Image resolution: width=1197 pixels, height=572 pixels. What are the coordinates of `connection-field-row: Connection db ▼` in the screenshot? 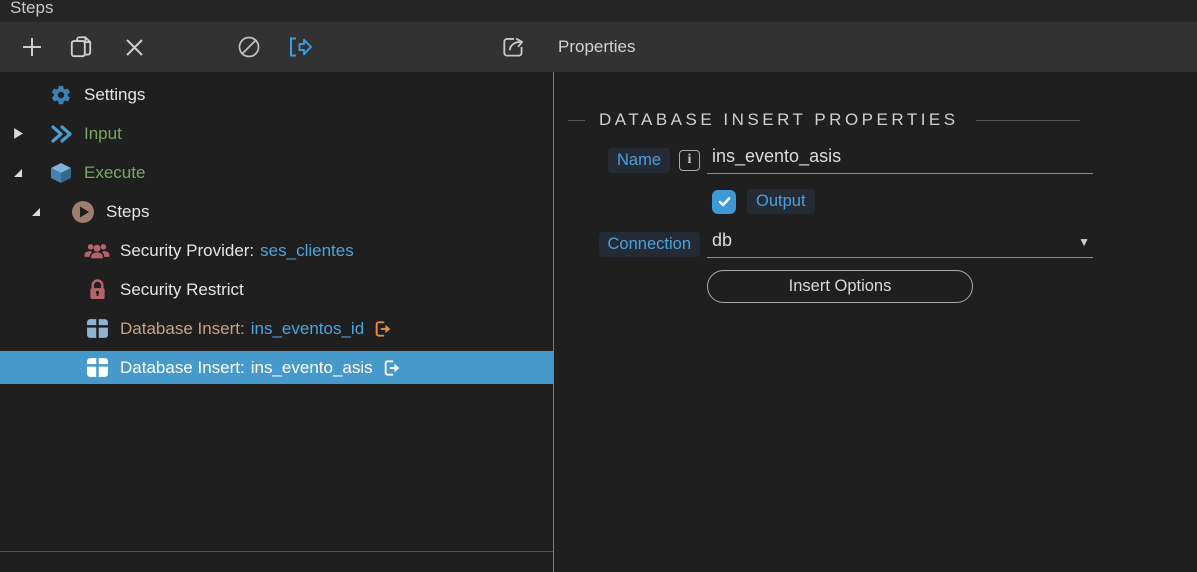 It's located at (830, 244).